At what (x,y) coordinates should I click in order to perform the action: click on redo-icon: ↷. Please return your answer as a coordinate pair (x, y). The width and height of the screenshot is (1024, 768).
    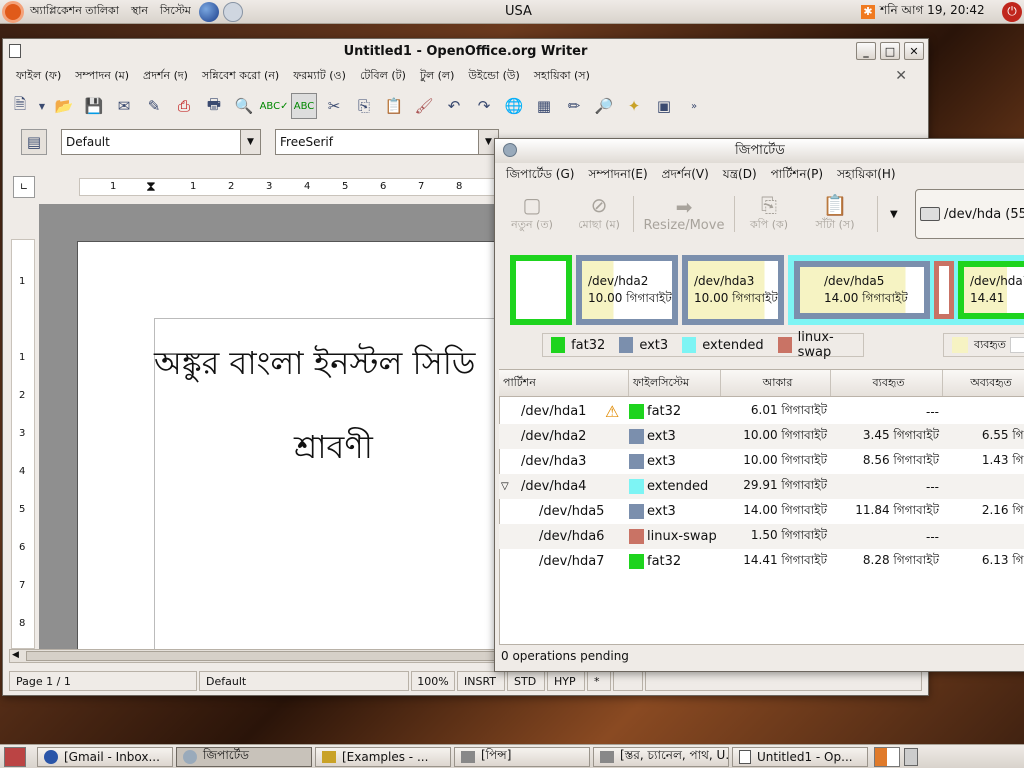
    Looking at the image, I should click on (484, 106).